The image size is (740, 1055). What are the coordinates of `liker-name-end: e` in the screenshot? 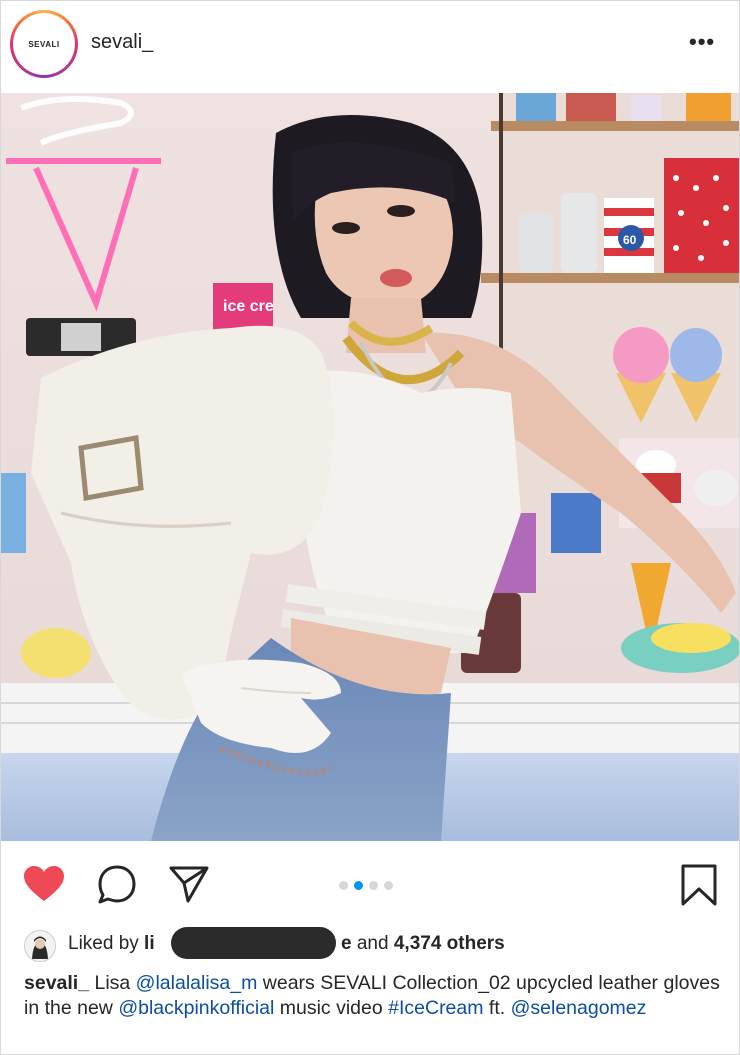 It's located at (346, 943).